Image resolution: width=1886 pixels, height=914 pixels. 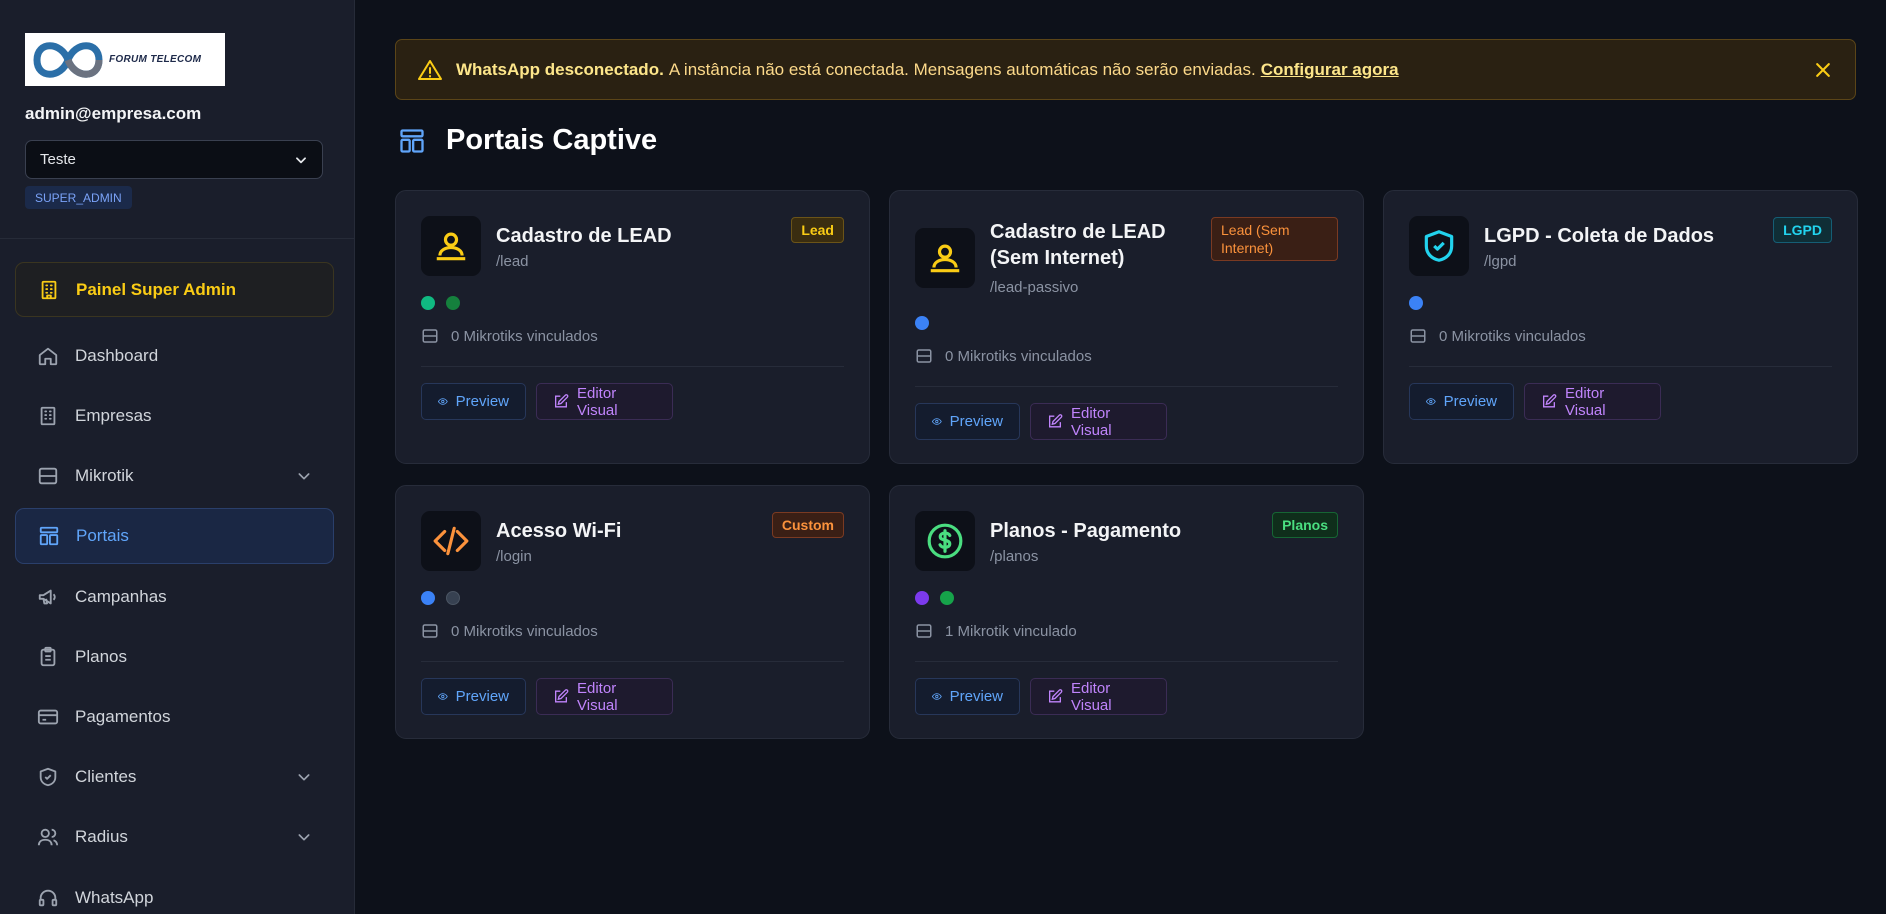 What do you see at coordinates (125, 59) in the screenshot?
I see `company-logo: FORUM TELECOM` at bounding box center [125, 59].